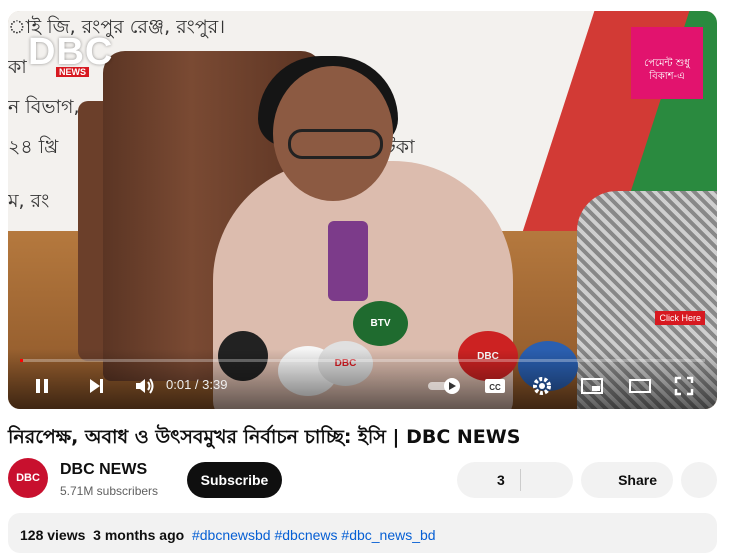  Describe the element at coordinates (53, 535) in the screenshot. I see `view-count: 128 views` at that location.